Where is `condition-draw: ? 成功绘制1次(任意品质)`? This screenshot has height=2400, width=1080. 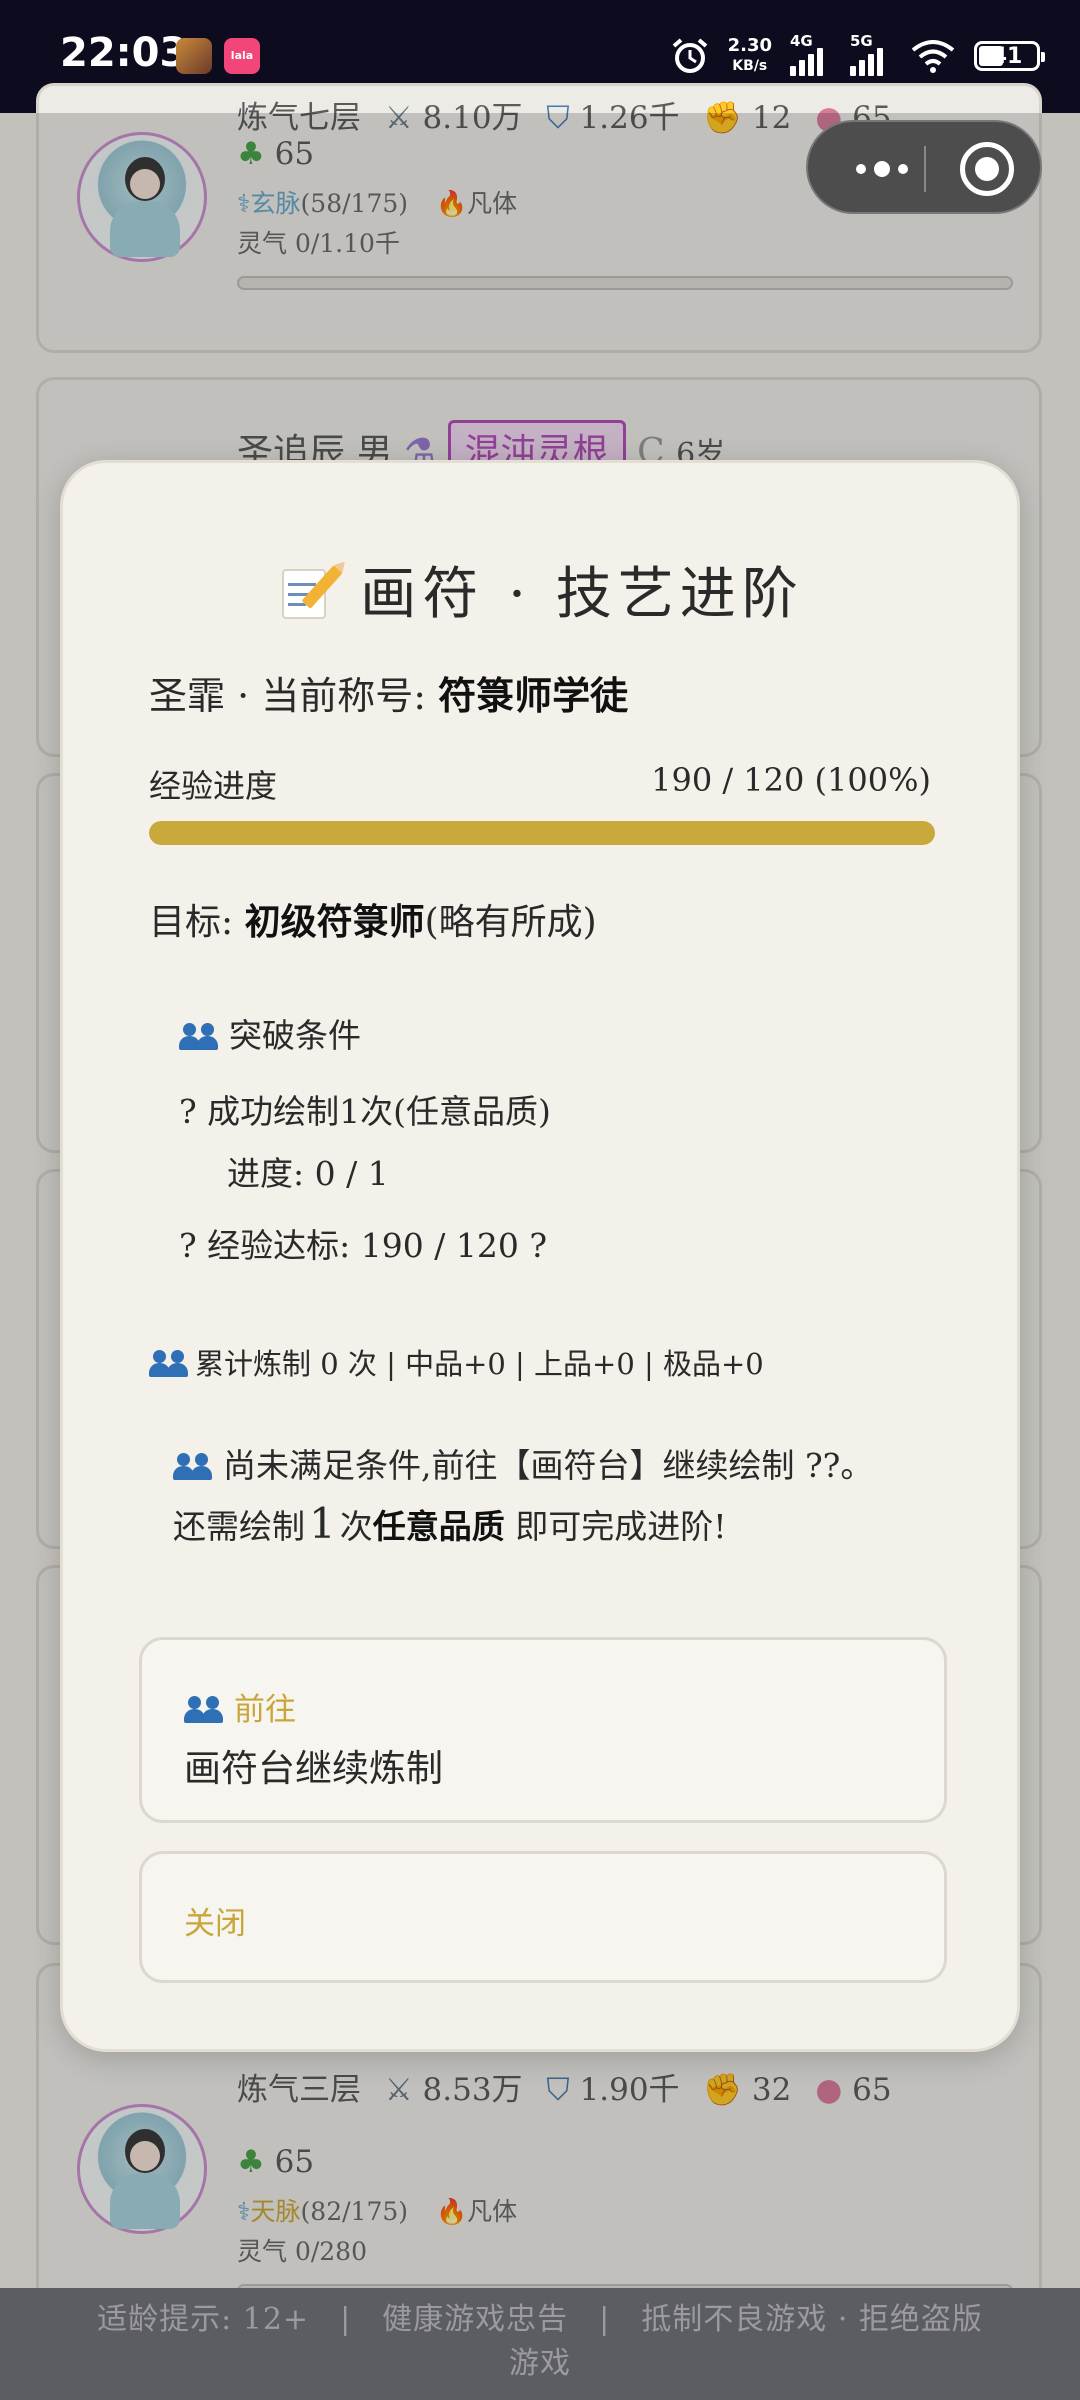
condition-draw: ? 成功绘制1次(任意品质) is located at coordinates (365, 1111).